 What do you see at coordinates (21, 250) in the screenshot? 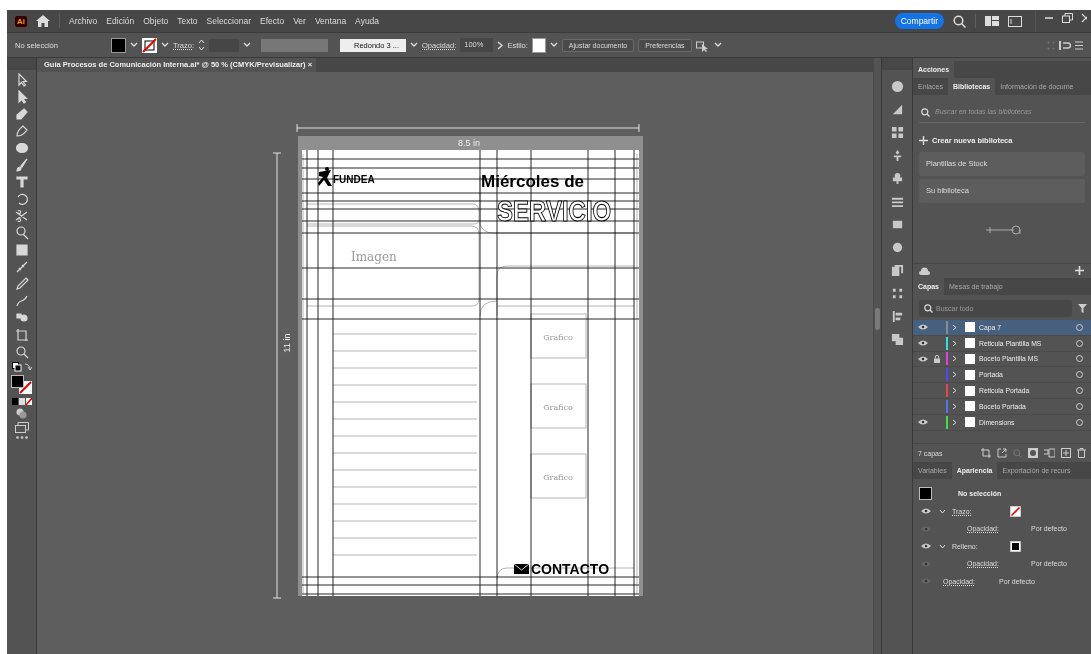
I see `gradient-icon` at bounding box center [21, 250].